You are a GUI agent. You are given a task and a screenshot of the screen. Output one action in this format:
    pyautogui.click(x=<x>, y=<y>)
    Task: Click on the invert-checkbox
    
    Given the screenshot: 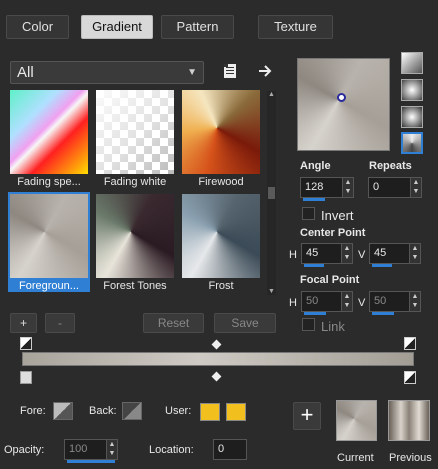 What is the action you would take?
    pyautogui.click(x=308, y=213)
    